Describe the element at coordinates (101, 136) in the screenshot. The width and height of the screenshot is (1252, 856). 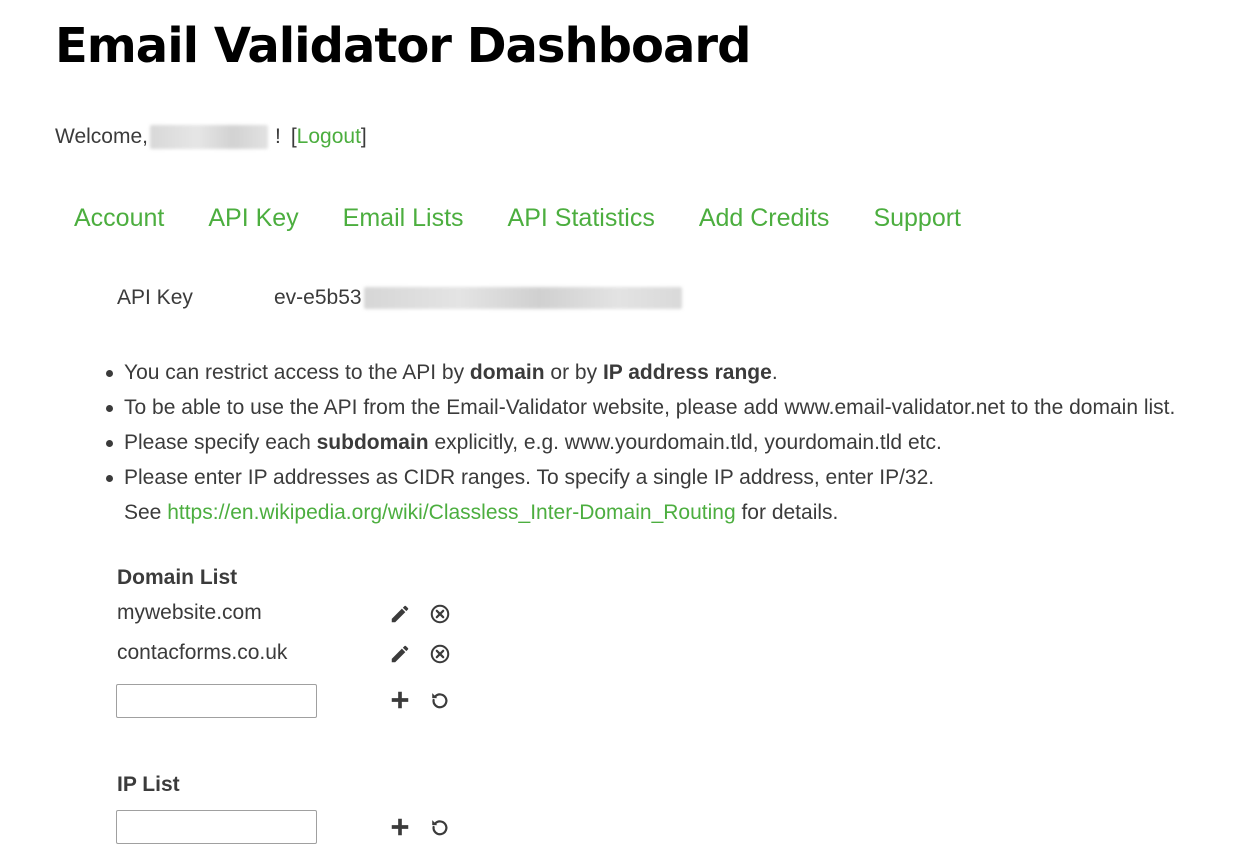
I see `welcome-prefix: Welcome,` at that location.